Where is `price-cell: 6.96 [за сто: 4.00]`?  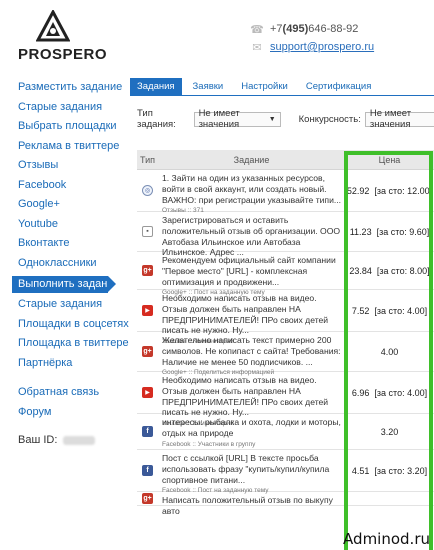 price-cell: 6.96 [за сто: 4.00] is located at coordinates (389, 392).